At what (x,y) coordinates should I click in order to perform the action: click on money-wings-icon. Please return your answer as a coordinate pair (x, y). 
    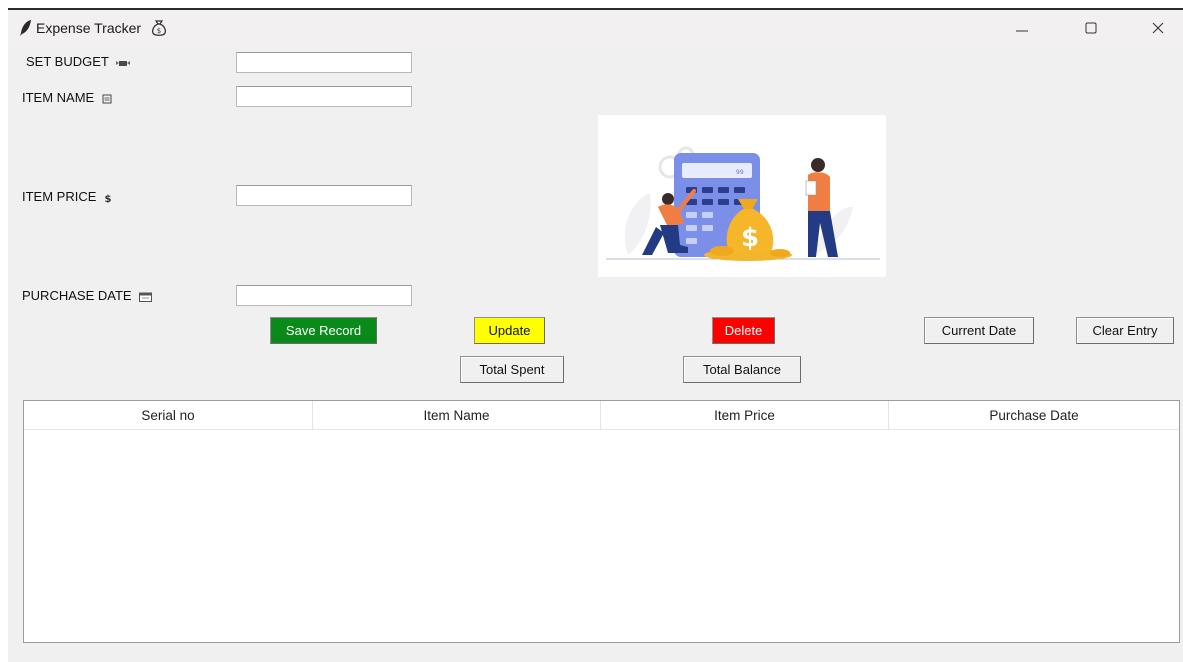
    Looking at the image, I should click on (123, 63).